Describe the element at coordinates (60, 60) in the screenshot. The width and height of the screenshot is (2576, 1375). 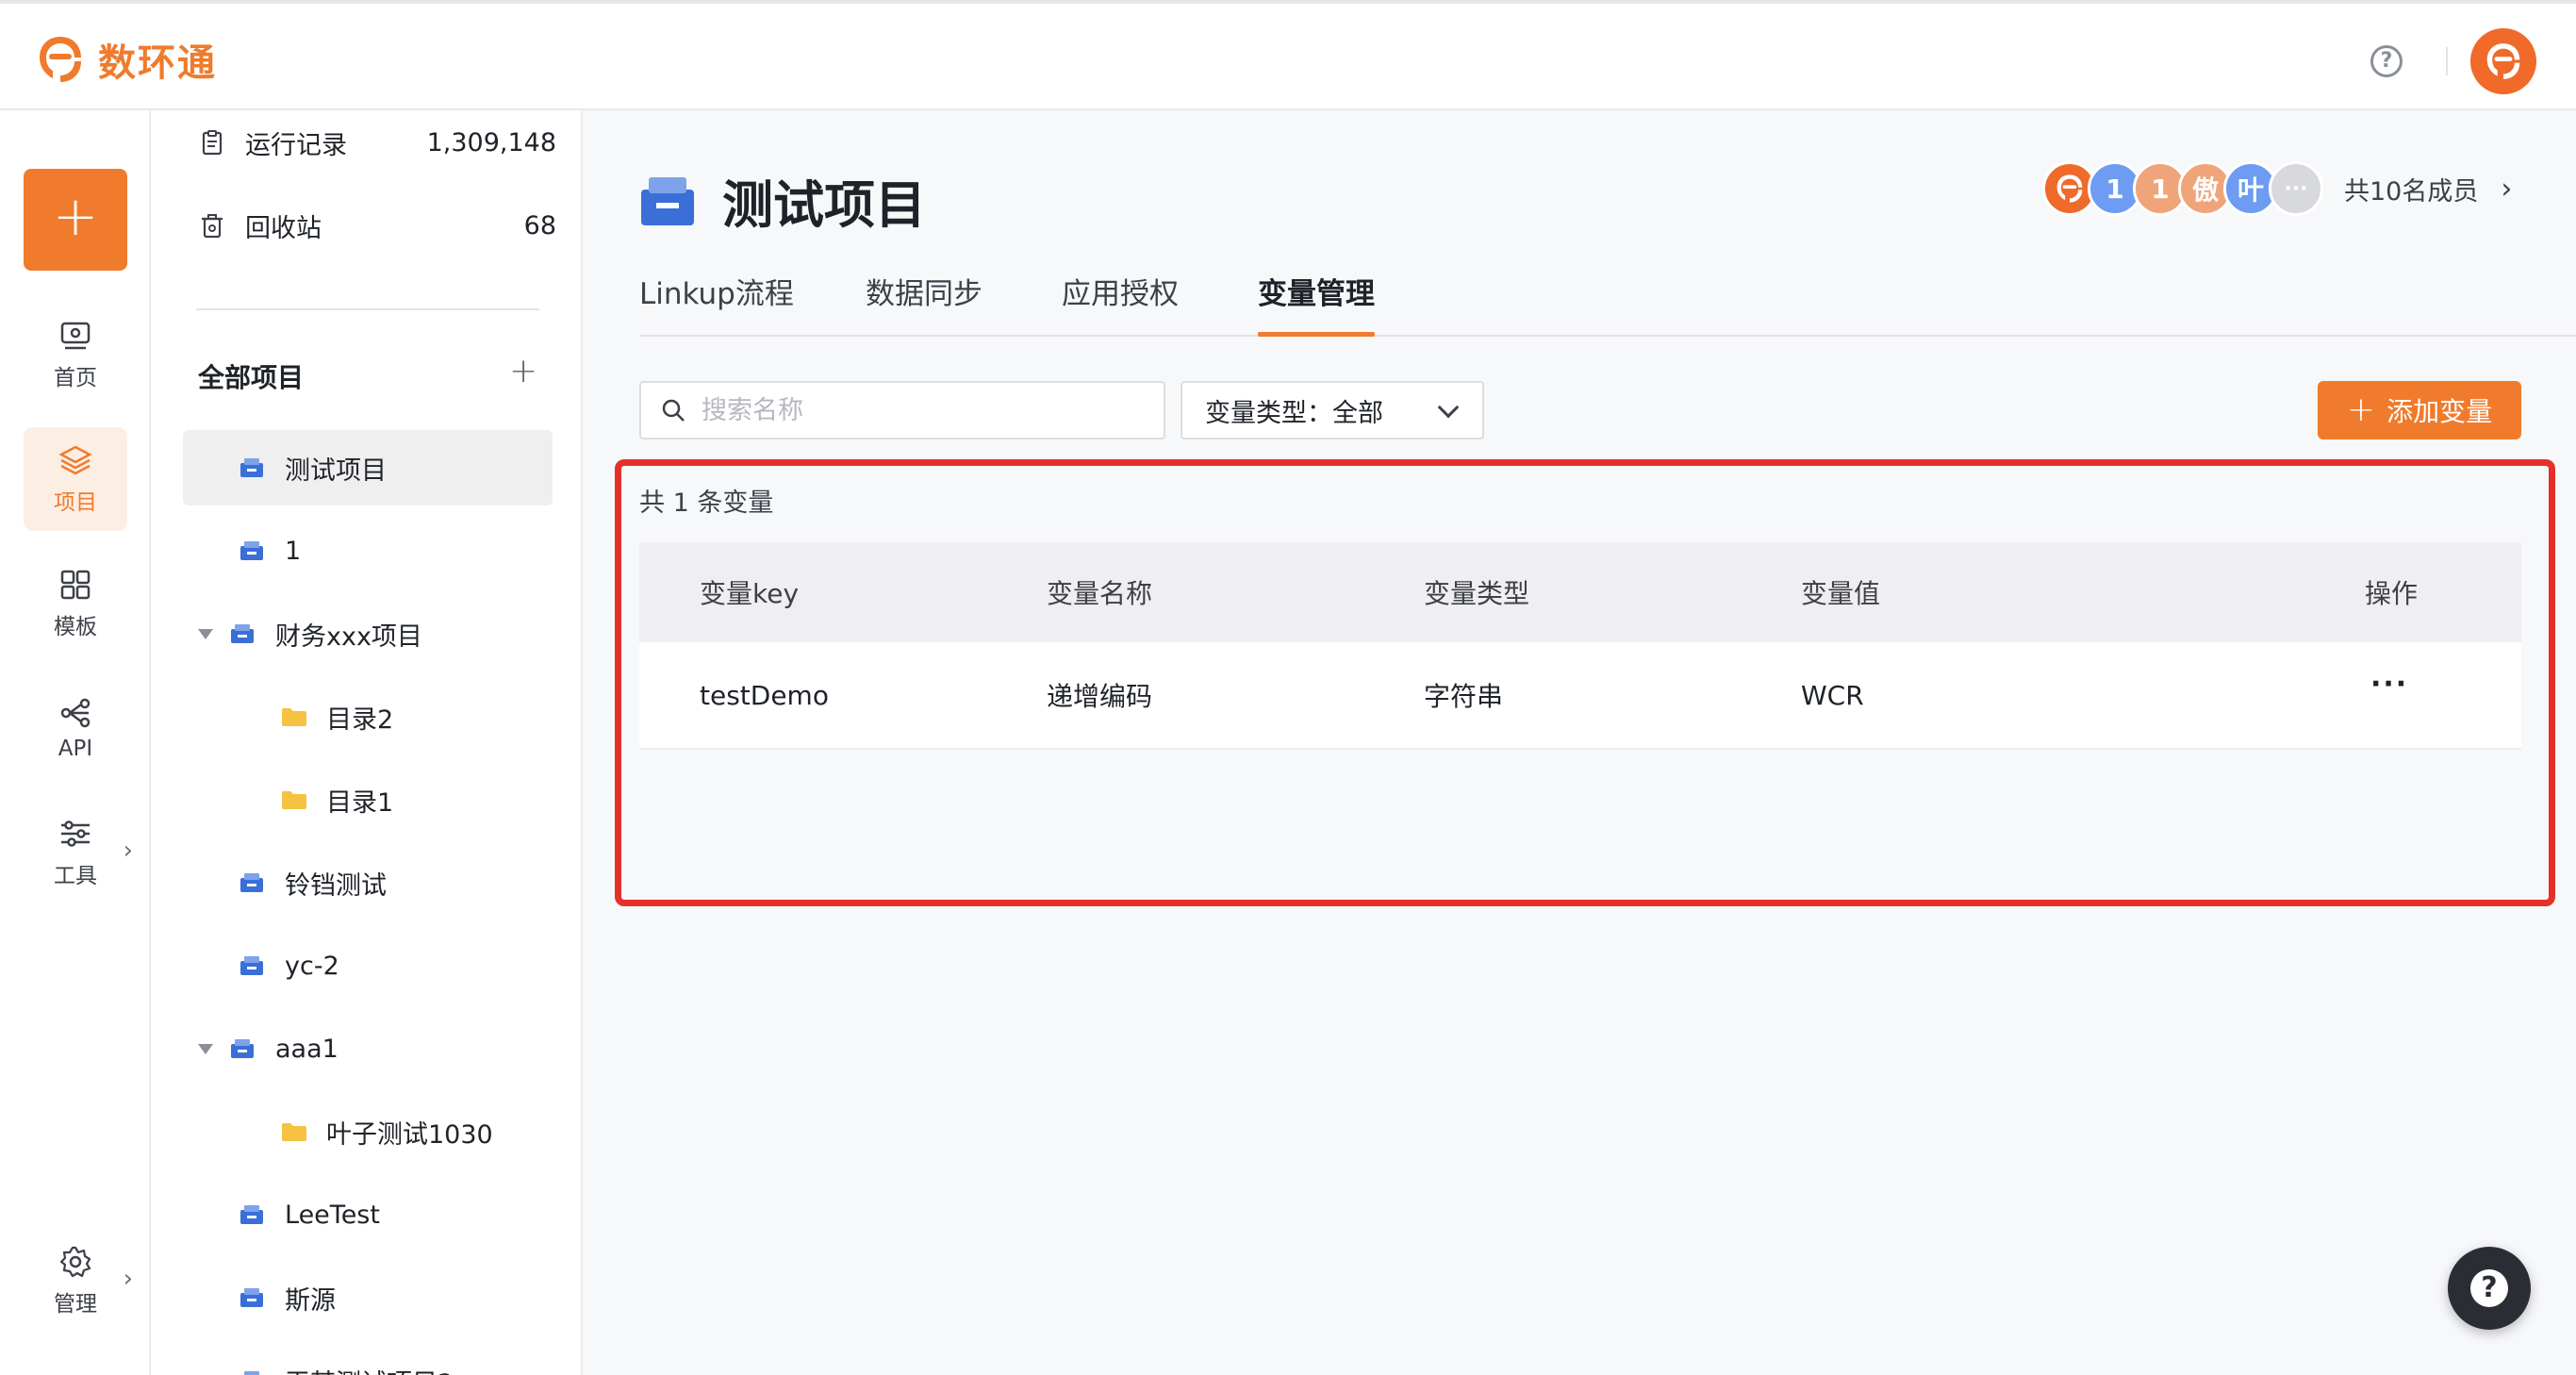
I see `logo-icon` at that location.